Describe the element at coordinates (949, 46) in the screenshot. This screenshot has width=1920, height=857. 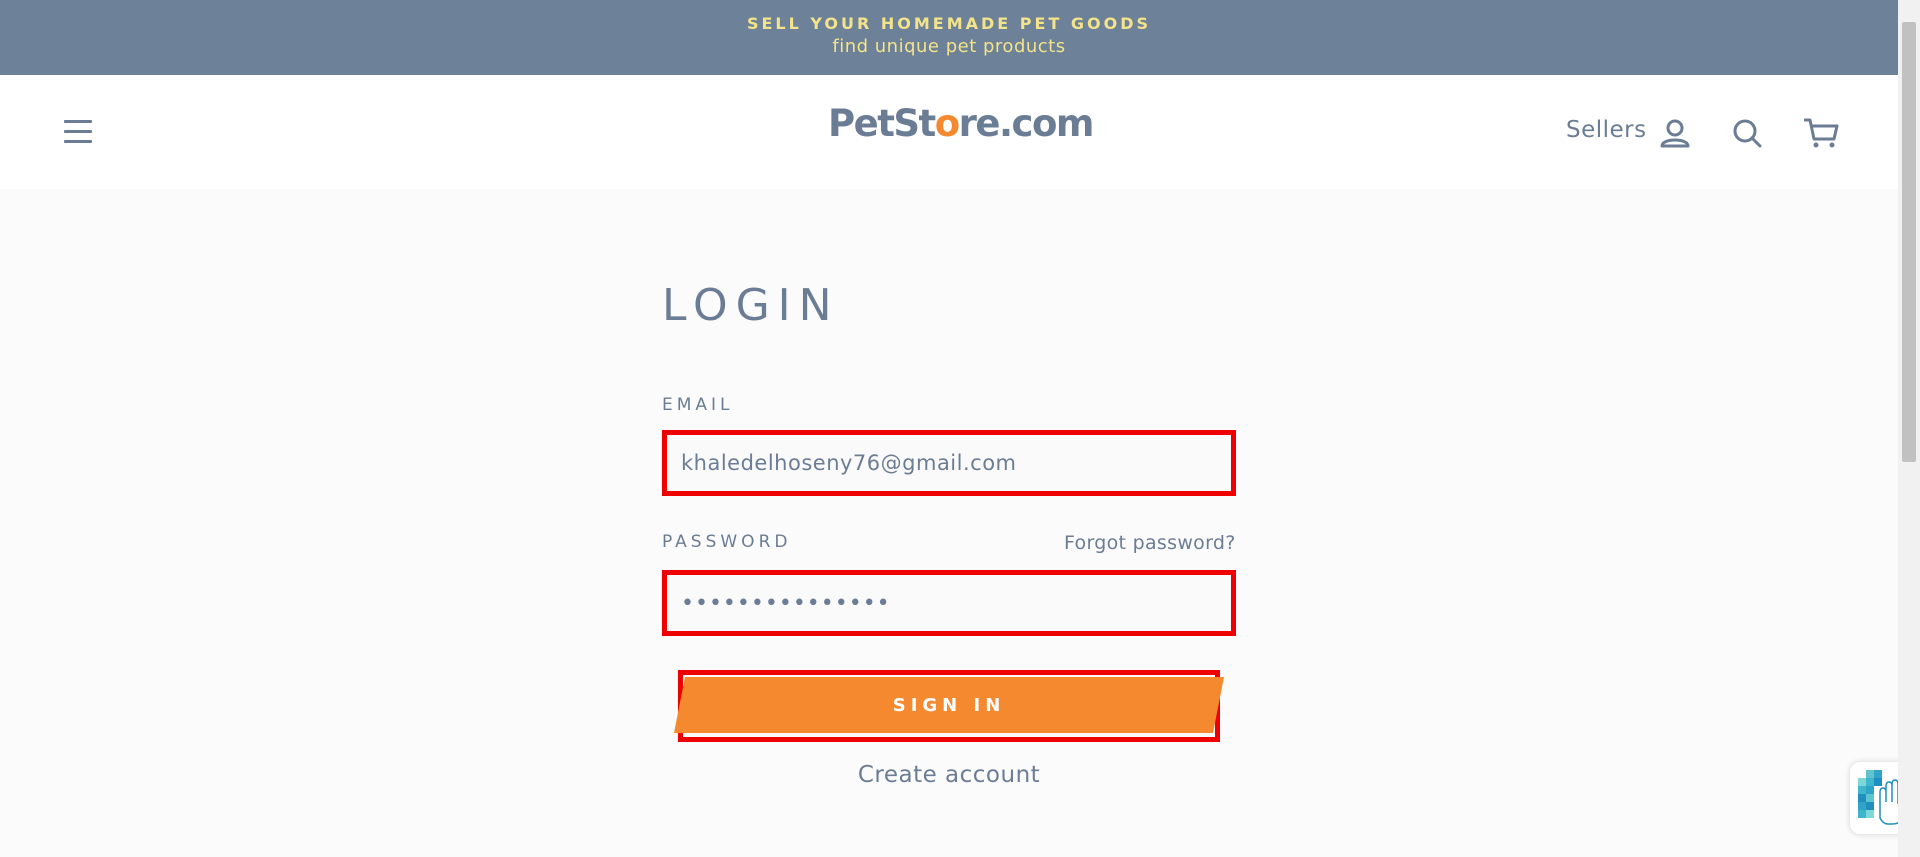
I see `announcement-subline: find unique pet products` at that location.